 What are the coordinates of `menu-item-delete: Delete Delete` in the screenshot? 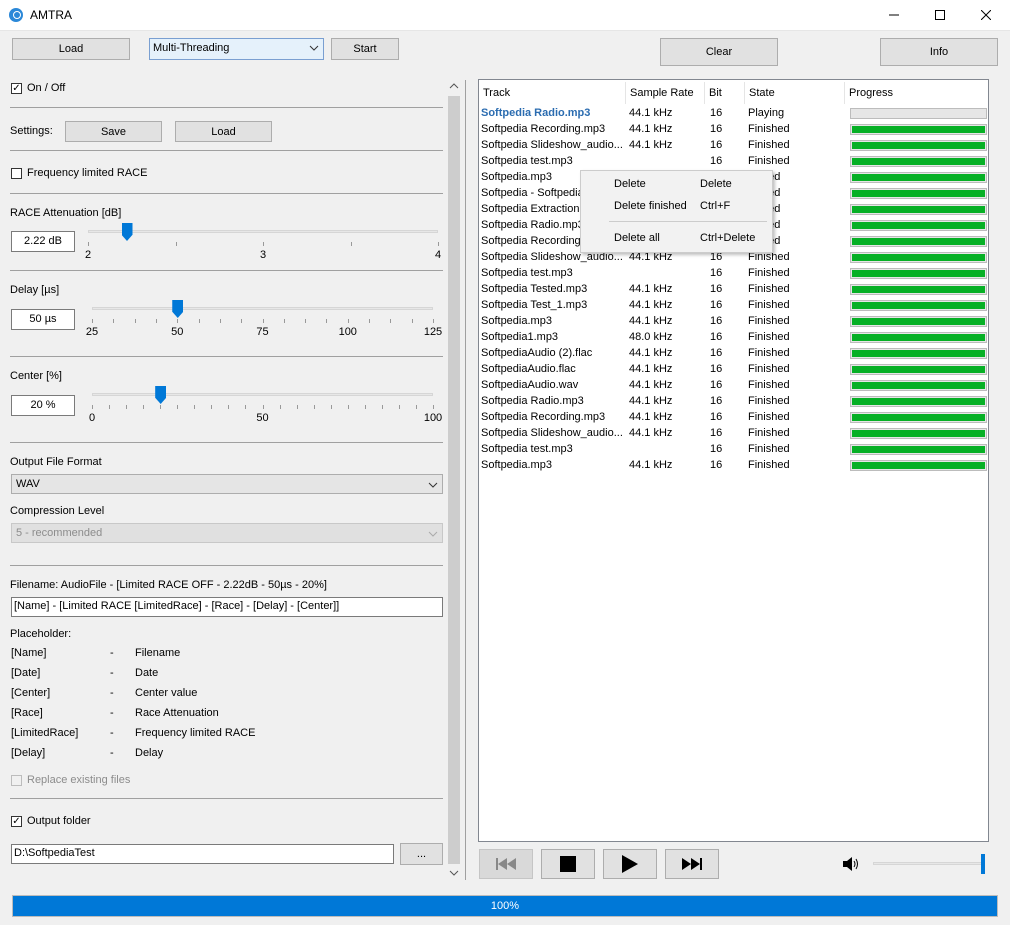 It's located at (675, 185).